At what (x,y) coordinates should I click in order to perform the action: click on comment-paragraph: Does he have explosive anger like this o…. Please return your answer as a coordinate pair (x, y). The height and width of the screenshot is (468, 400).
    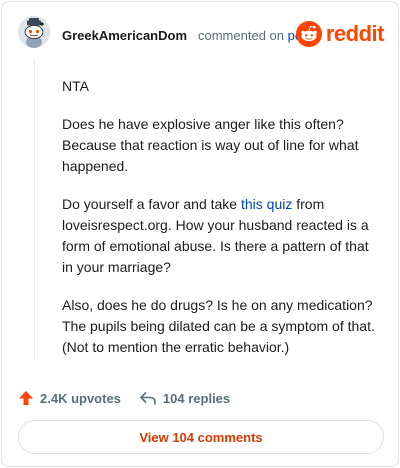
    Looking at the image, I should click on (210, 145).